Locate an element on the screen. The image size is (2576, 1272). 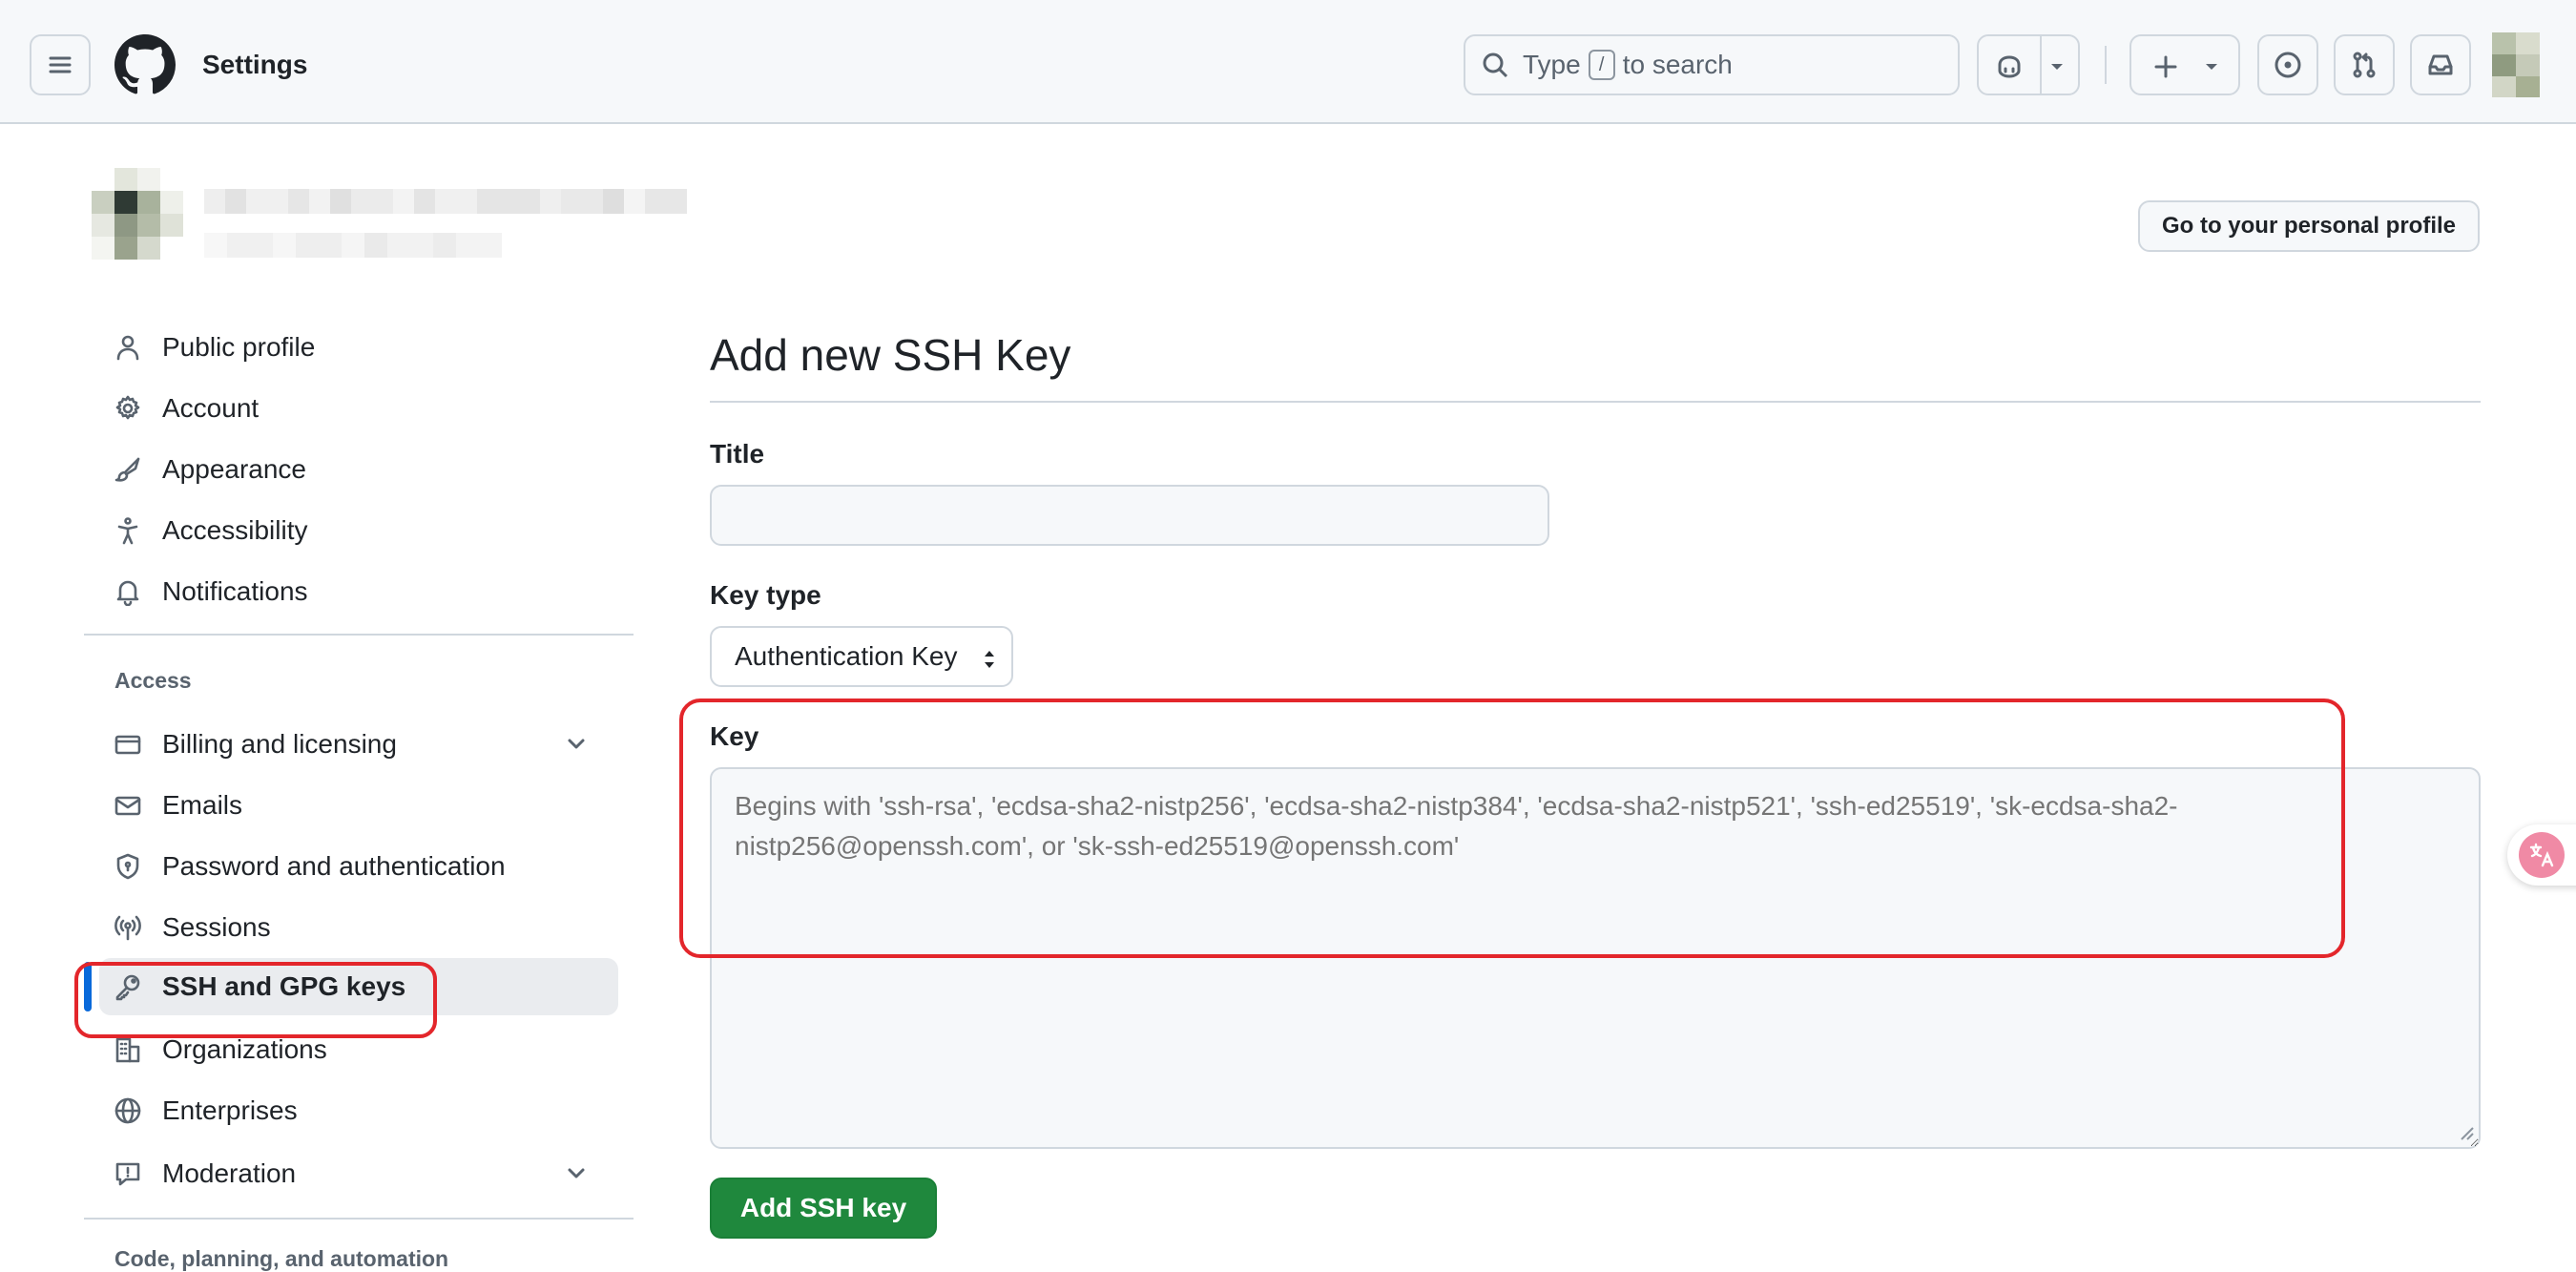
plus-icon is located at coordinates (2165, 66).